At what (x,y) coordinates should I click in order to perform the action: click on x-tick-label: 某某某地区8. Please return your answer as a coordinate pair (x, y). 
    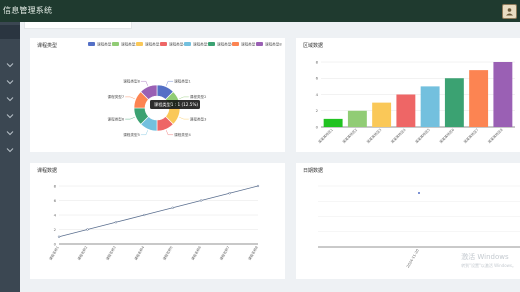
    Looking at the image, I should click on (495, 135).